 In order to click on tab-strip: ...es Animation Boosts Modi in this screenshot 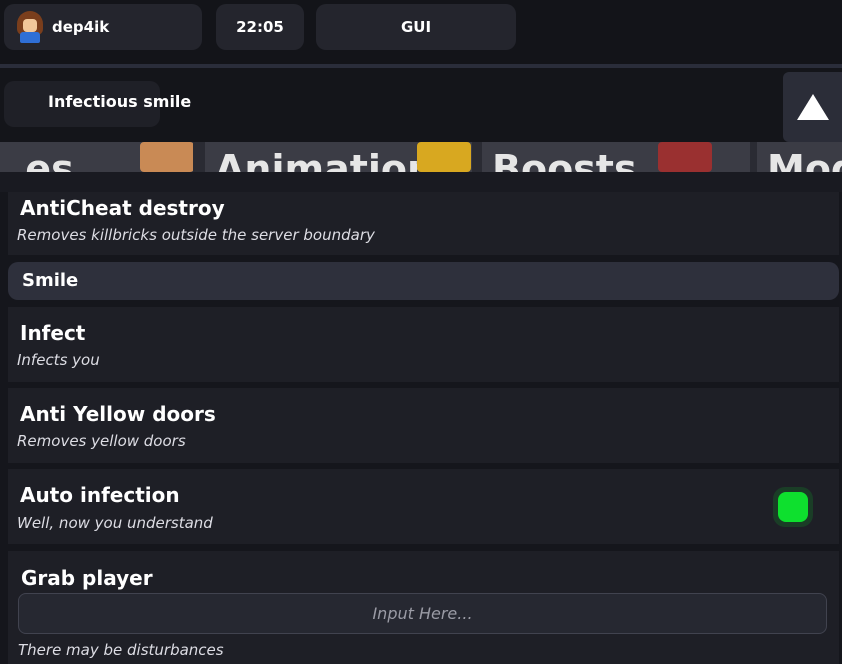, I will do `click(421, 157)`.